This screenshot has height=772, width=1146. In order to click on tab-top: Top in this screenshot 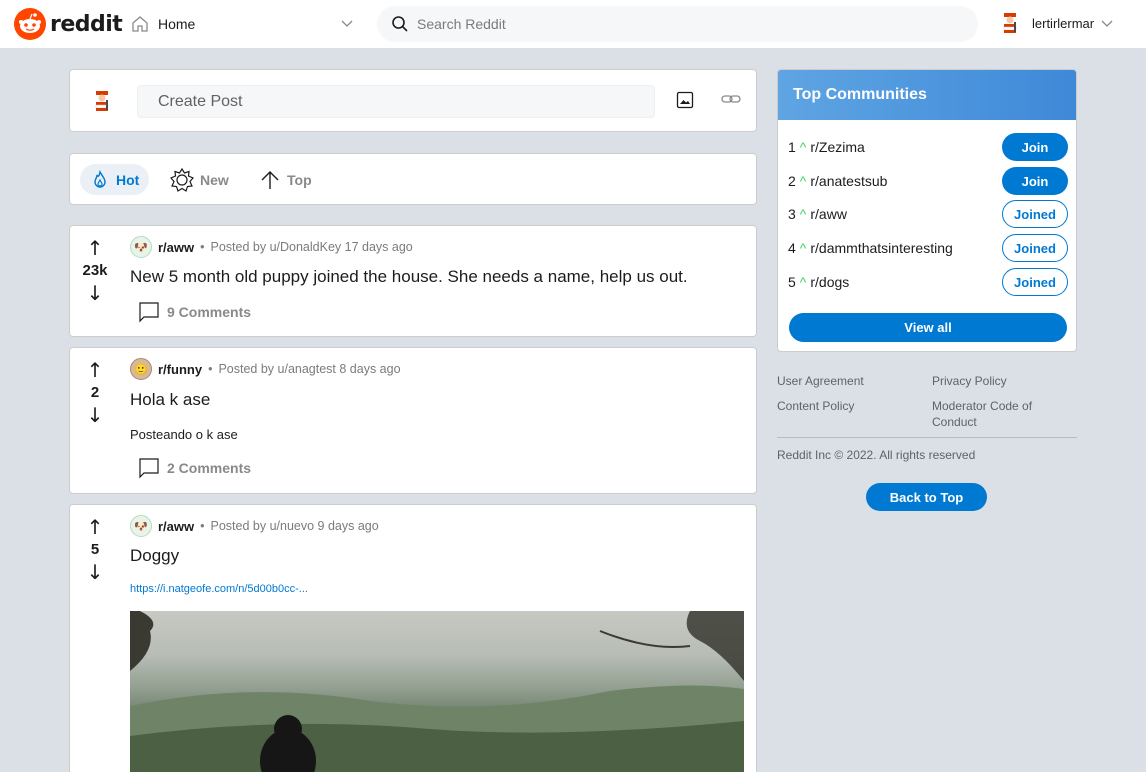, I will do `click(285, 179)`.